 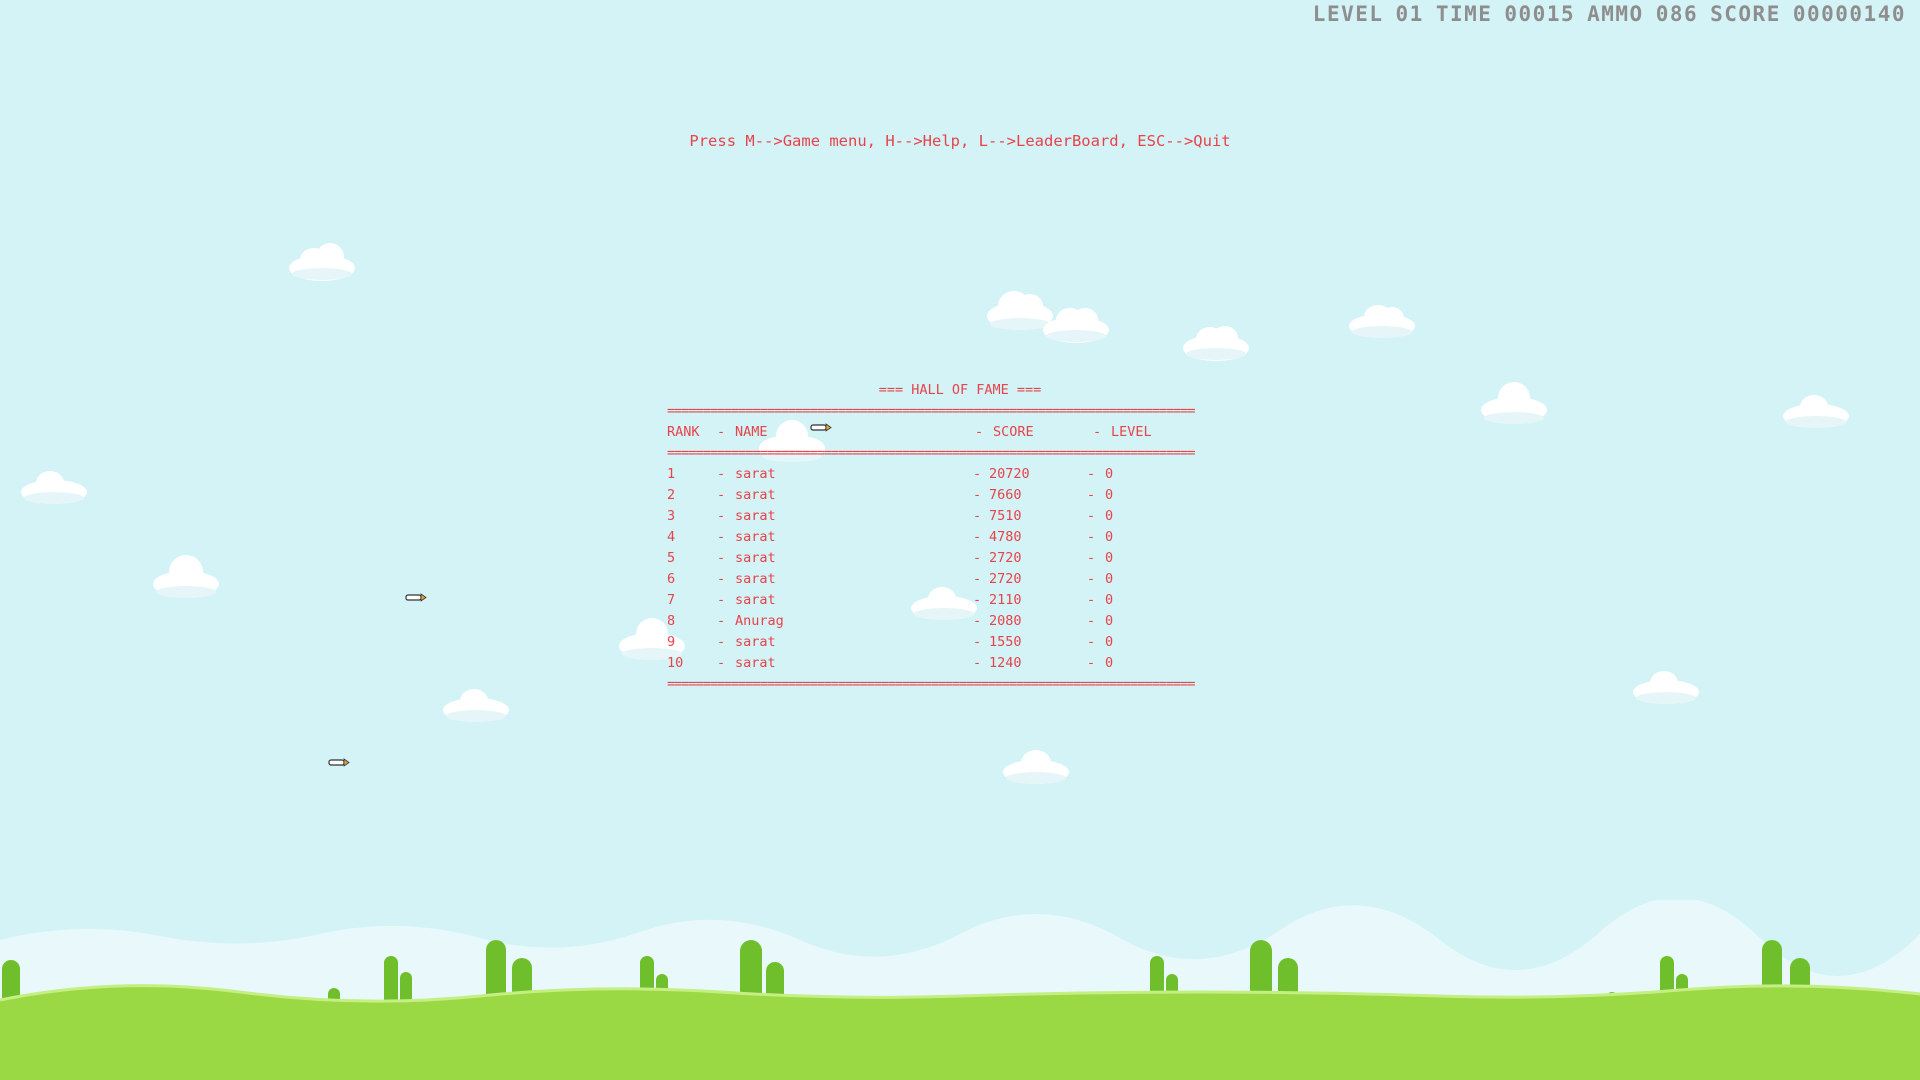 I want to click on table-header: RANK - NAME - SCORE - LEVEL, so click(x=960, y=432).